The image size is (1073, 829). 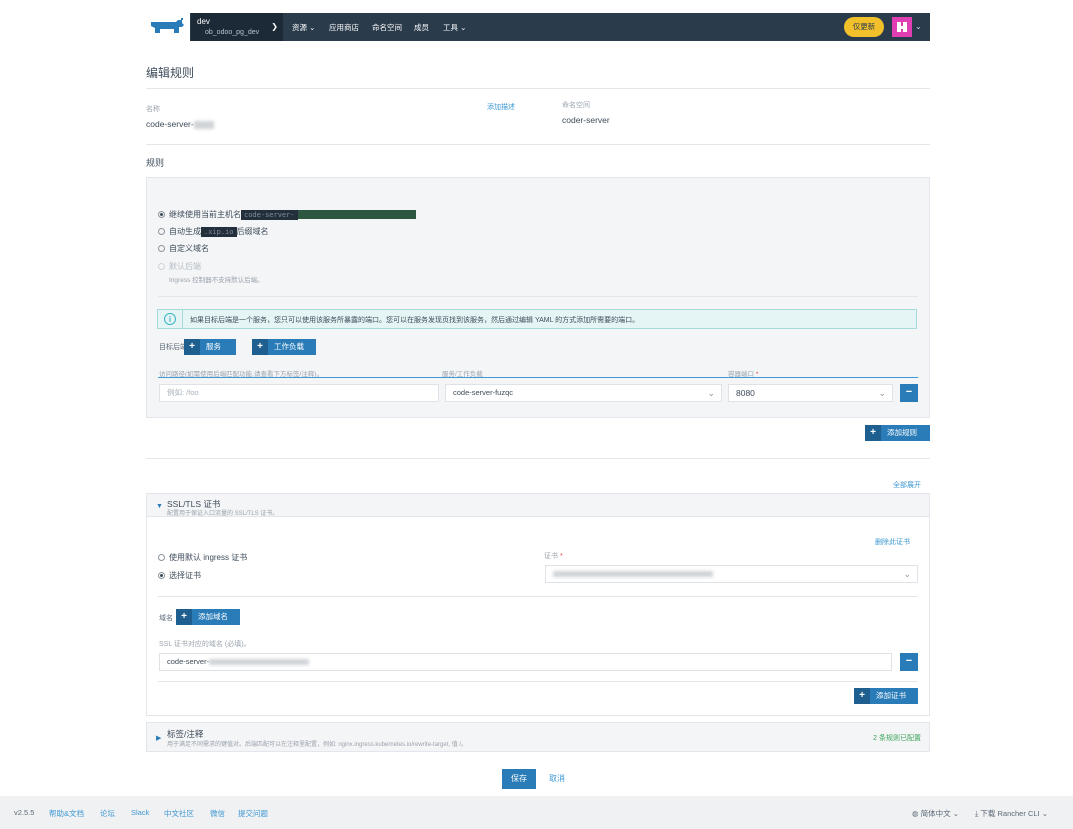 I want to click on rancher-logo, so click(x=168, y=27).